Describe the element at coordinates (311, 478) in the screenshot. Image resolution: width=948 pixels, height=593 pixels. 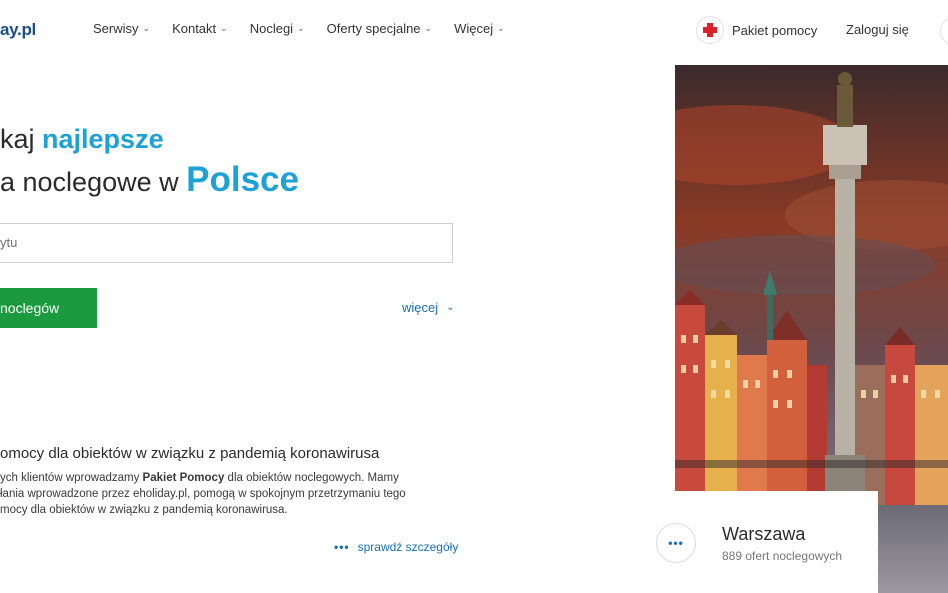
I see `info-line1-b: dla obiektów noclegowych. Mamy` at that location.